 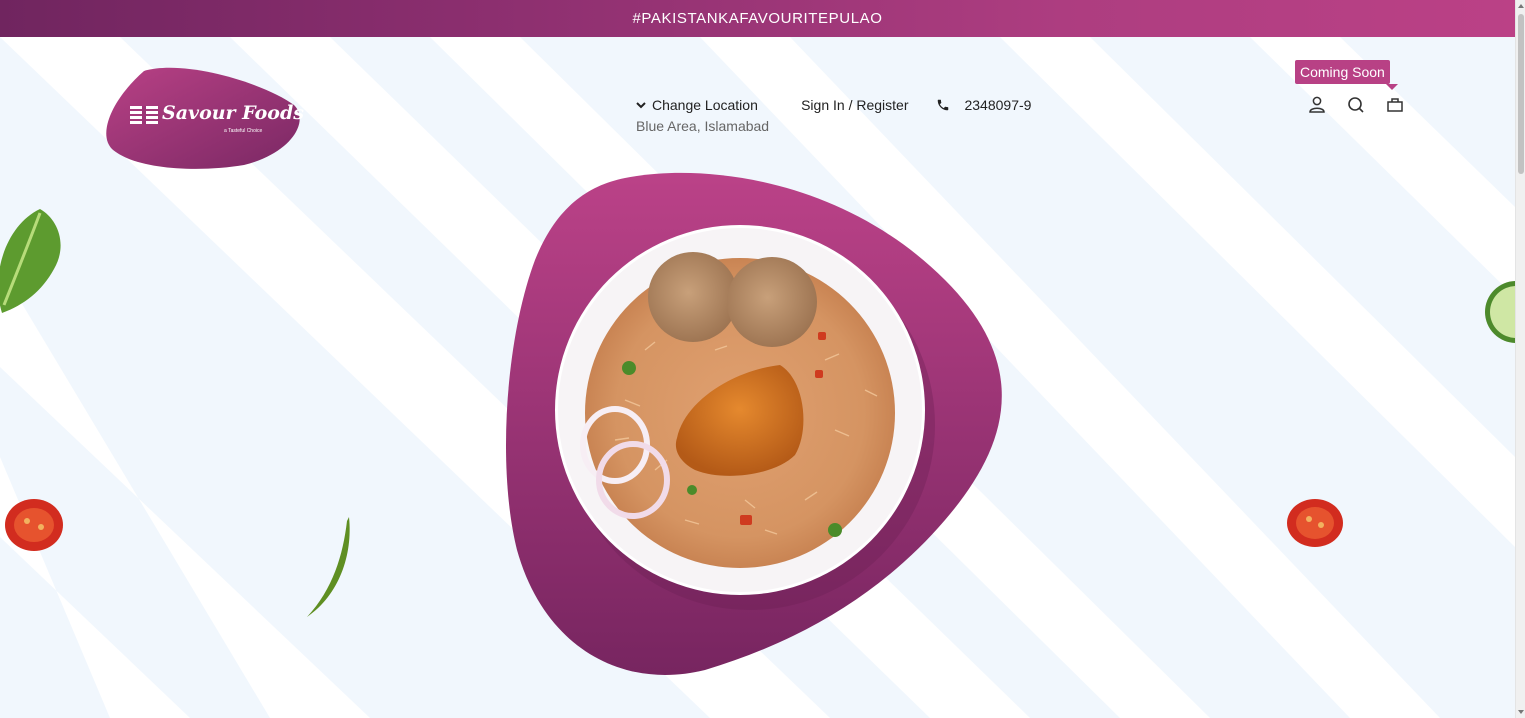 What do you see at coordinates (34, 525) in the screenshot?
I see `tomato-left-image` at bounding box center [34, 525].